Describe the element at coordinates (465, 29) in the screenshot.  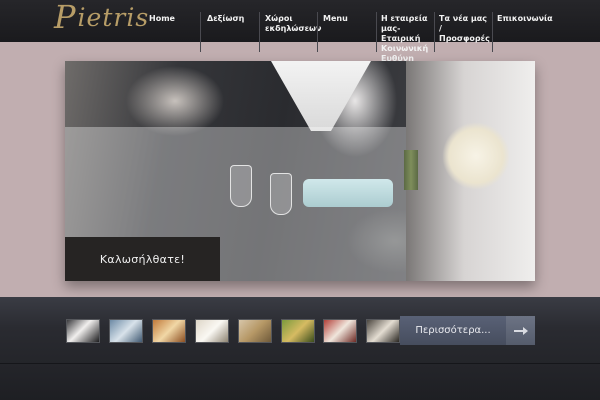
I see `nav-news-offers: Τα νέα μας / Προσφορές` at that location.